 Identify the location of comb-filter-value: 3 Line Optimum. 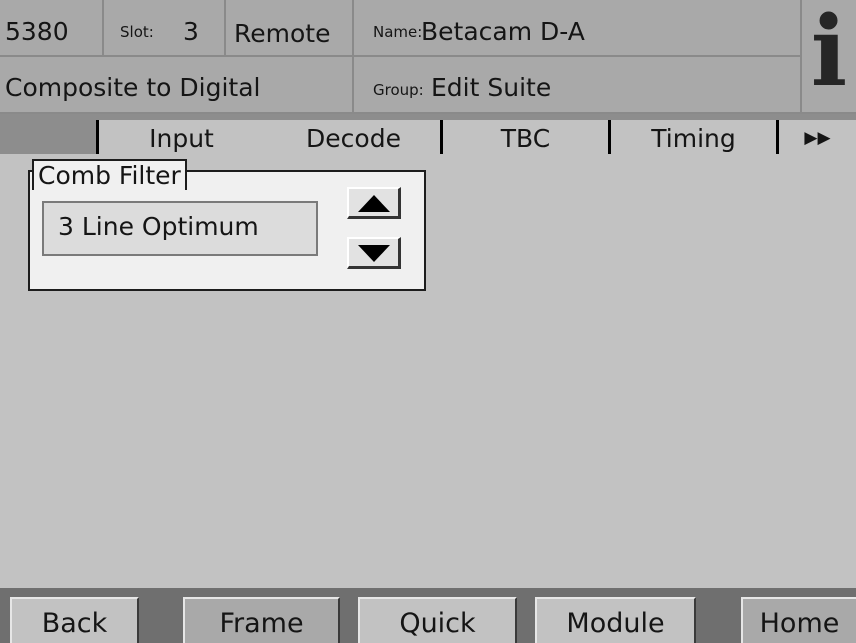
(180, 228).